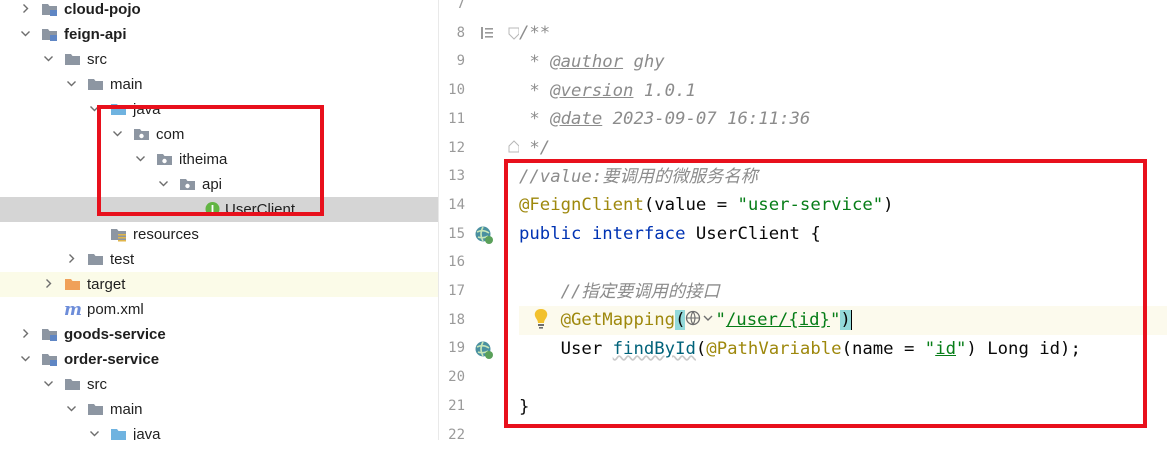  Describe the element at coordinates (487, 33) in the screenshot. I see `structure-icon` at that location.